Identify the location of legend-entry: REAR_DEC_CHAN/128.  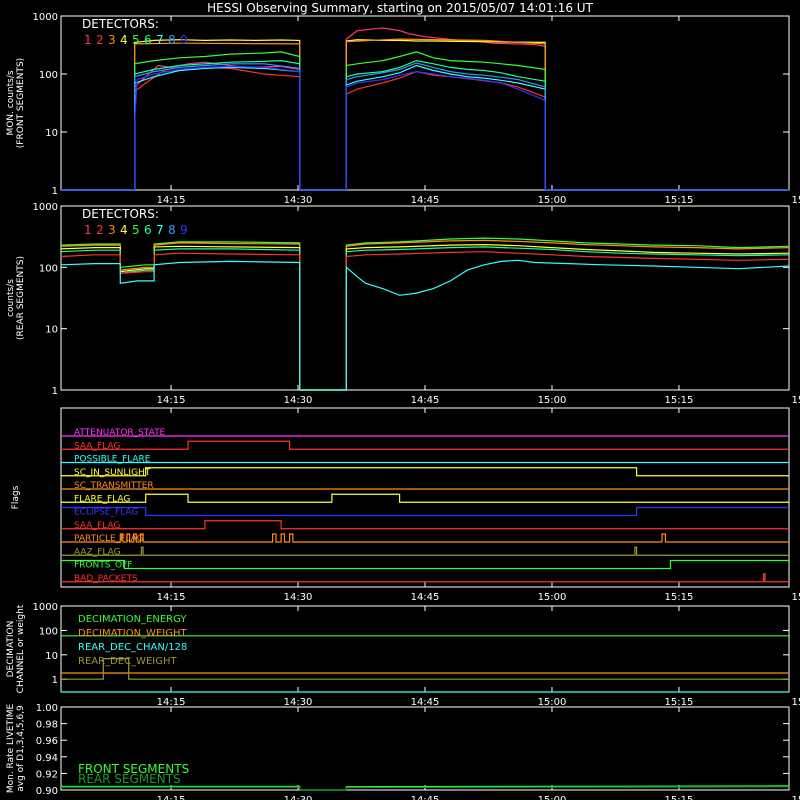
(132, 647).